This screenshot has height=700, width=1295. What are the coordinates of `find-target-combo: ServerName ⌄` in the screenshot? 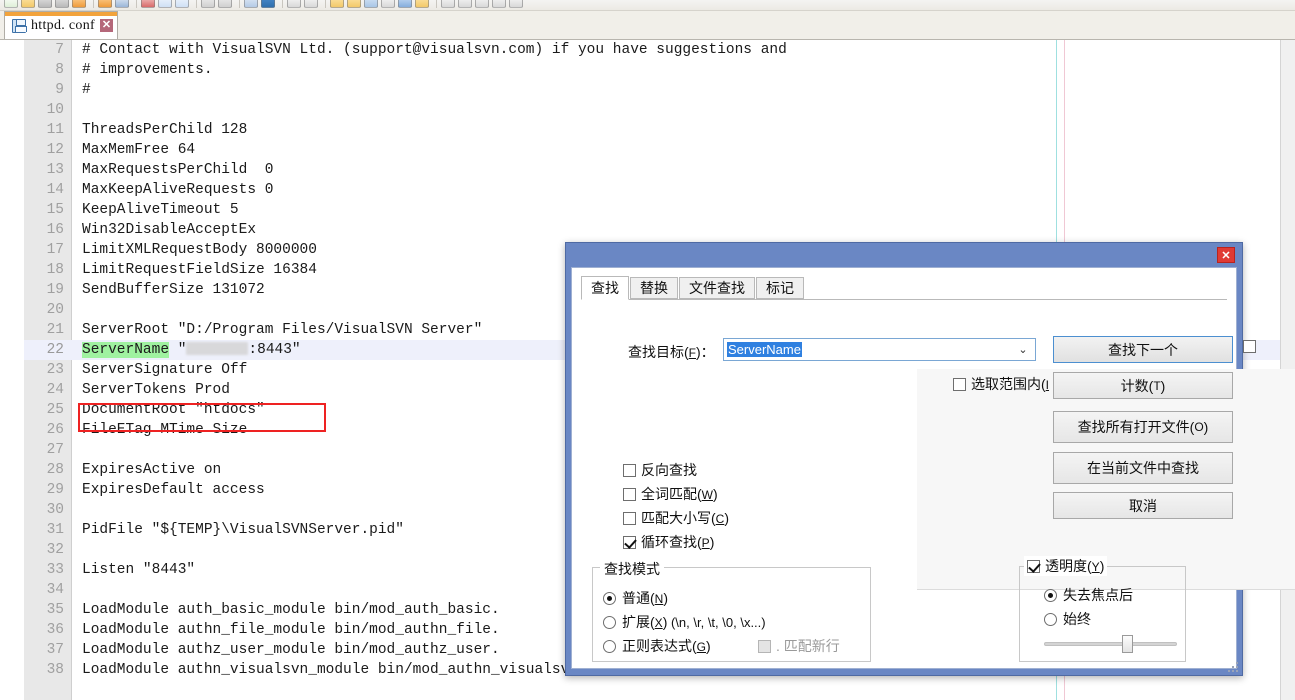 It's located at (879, 349).